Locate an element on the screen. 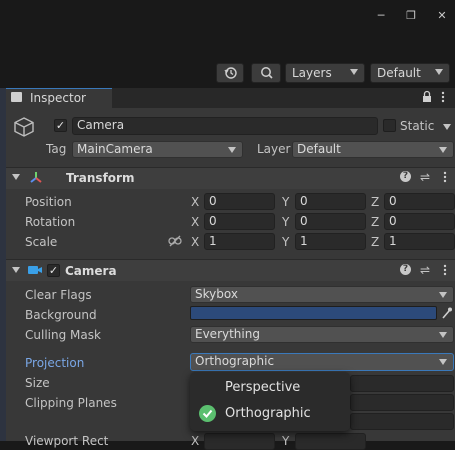 The image size is (455, 450). layers-label: Layers is located at coordinates (312, 73).